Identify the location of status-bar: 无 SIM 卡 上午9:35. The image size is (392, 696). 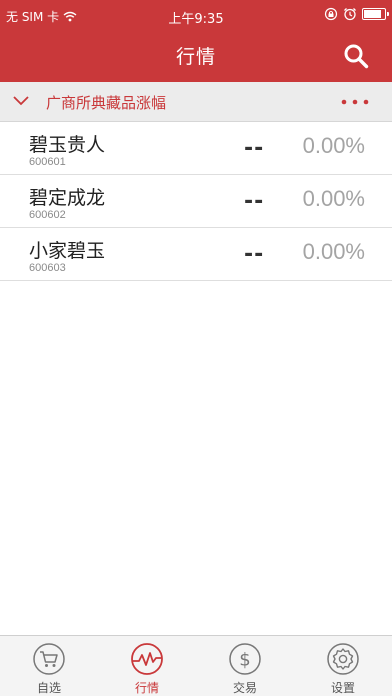
(196, 15).